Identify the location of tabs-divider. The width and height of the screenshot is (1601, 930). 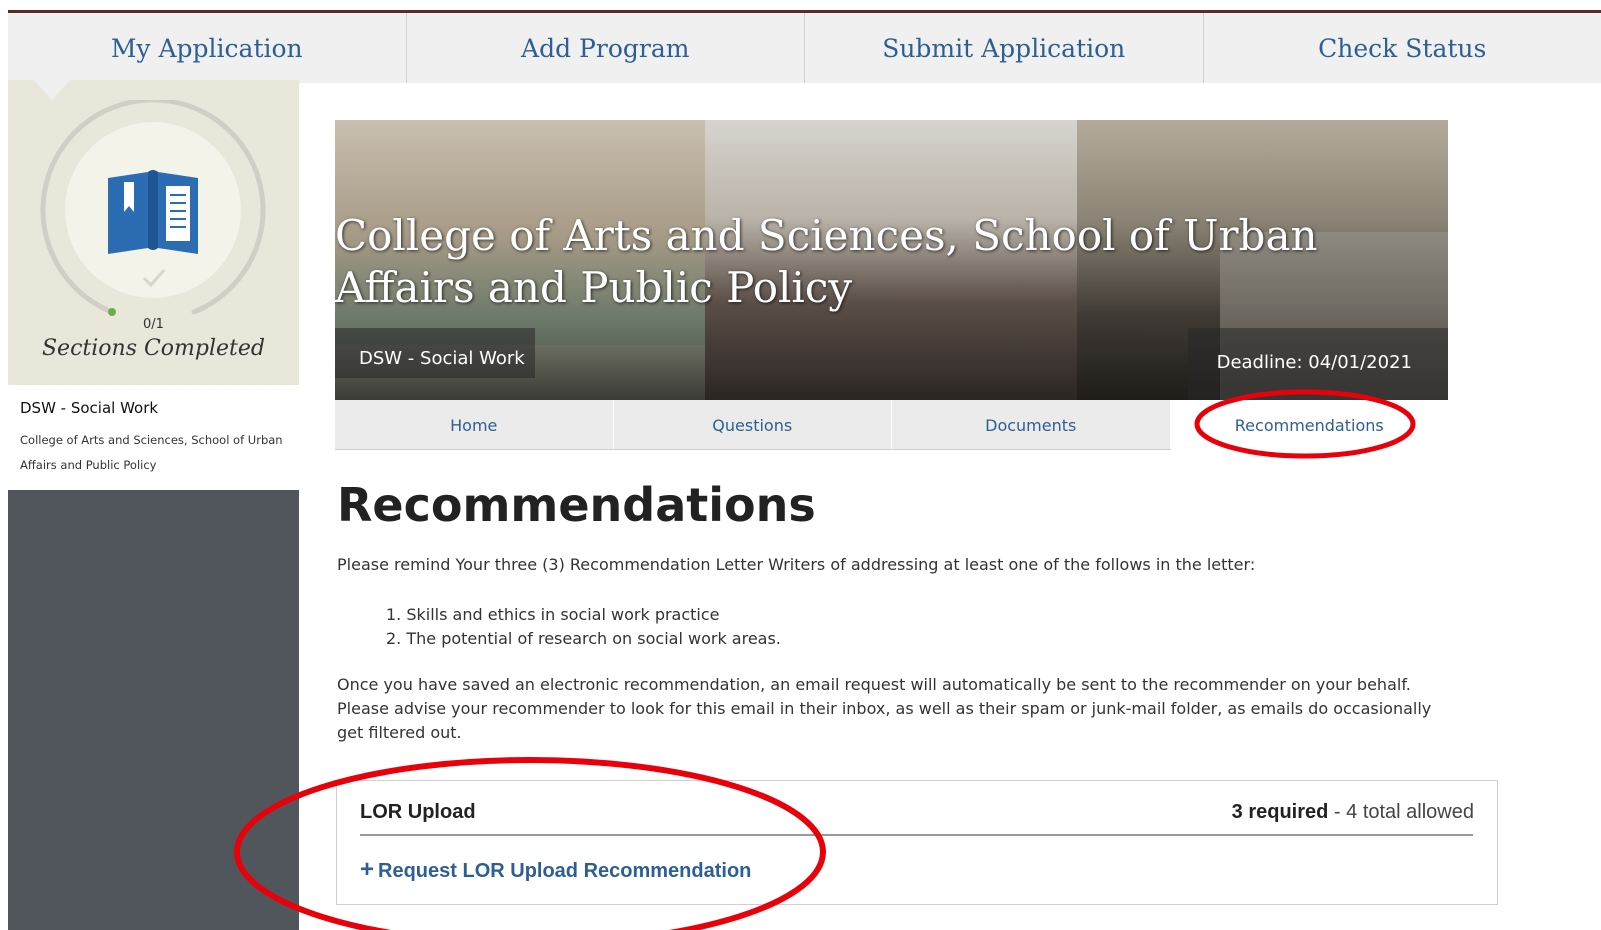
(753, 449).